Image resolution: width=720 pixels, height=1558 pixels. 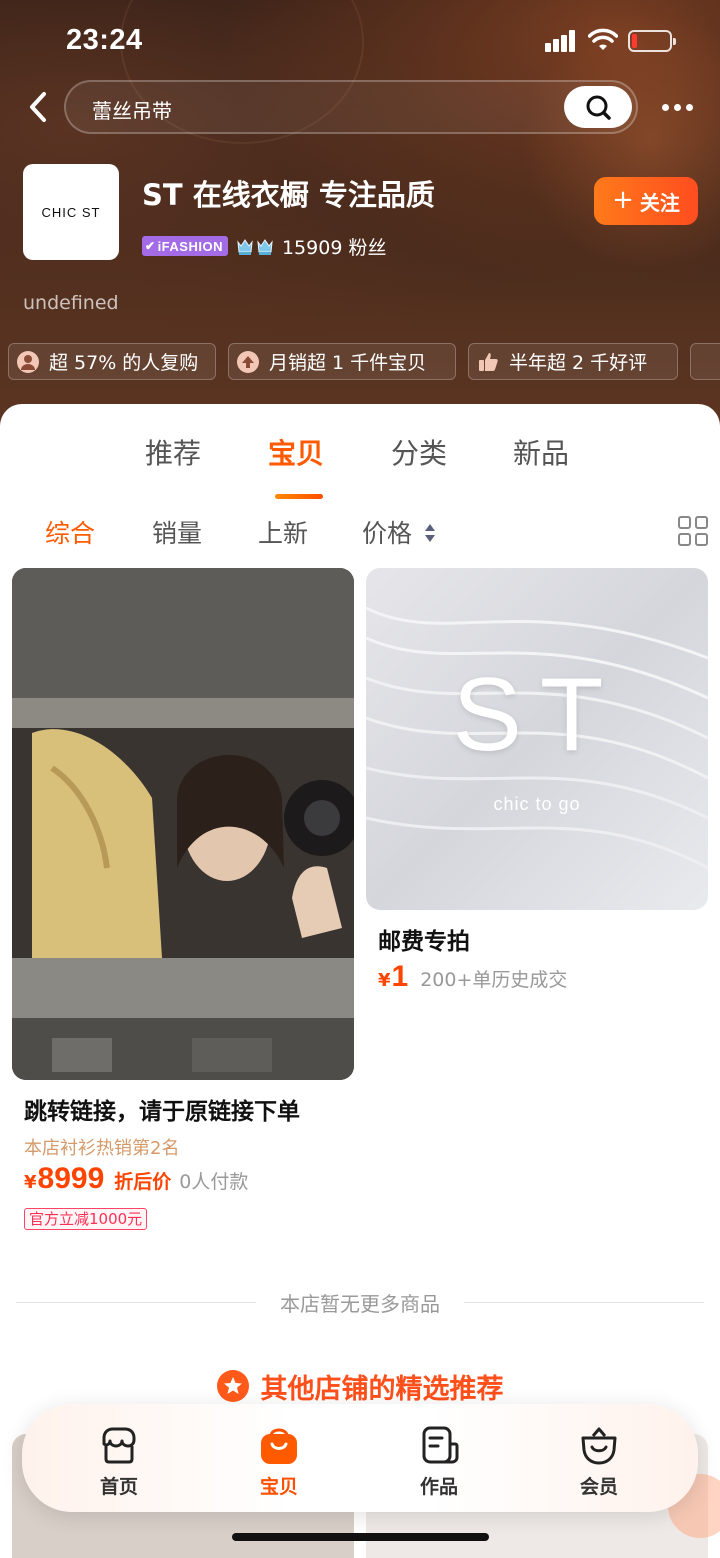 What do you see at coordinates (232, 1386) in the screenshot?
I see `star-icon` at bounding box center [232, 1386].